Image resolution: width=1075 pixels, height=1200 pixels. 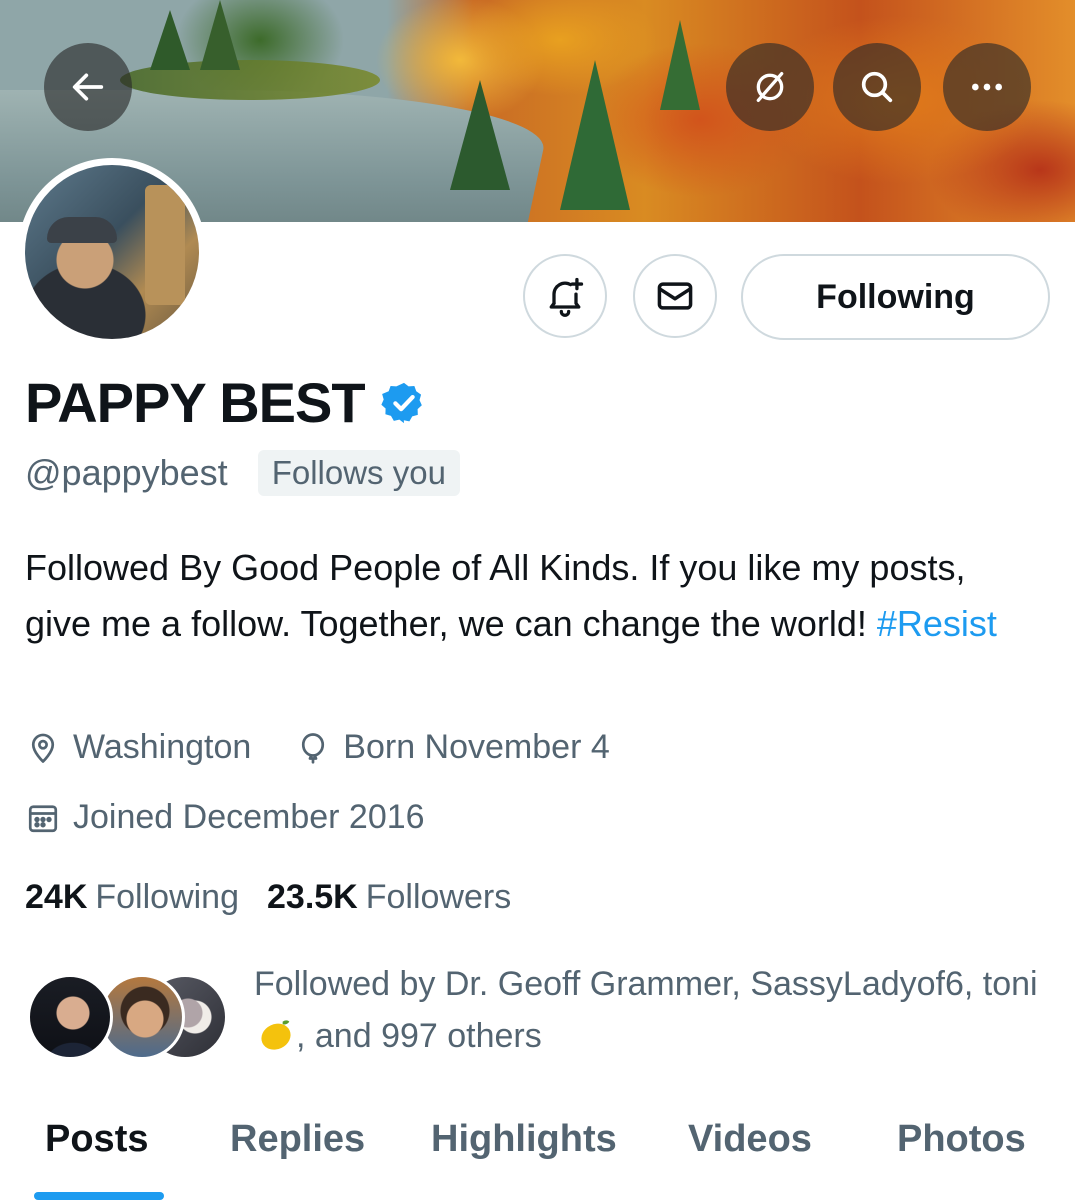 I want to click on followers-stat-link: 23.5K Followers, so click(x=389, y=897).